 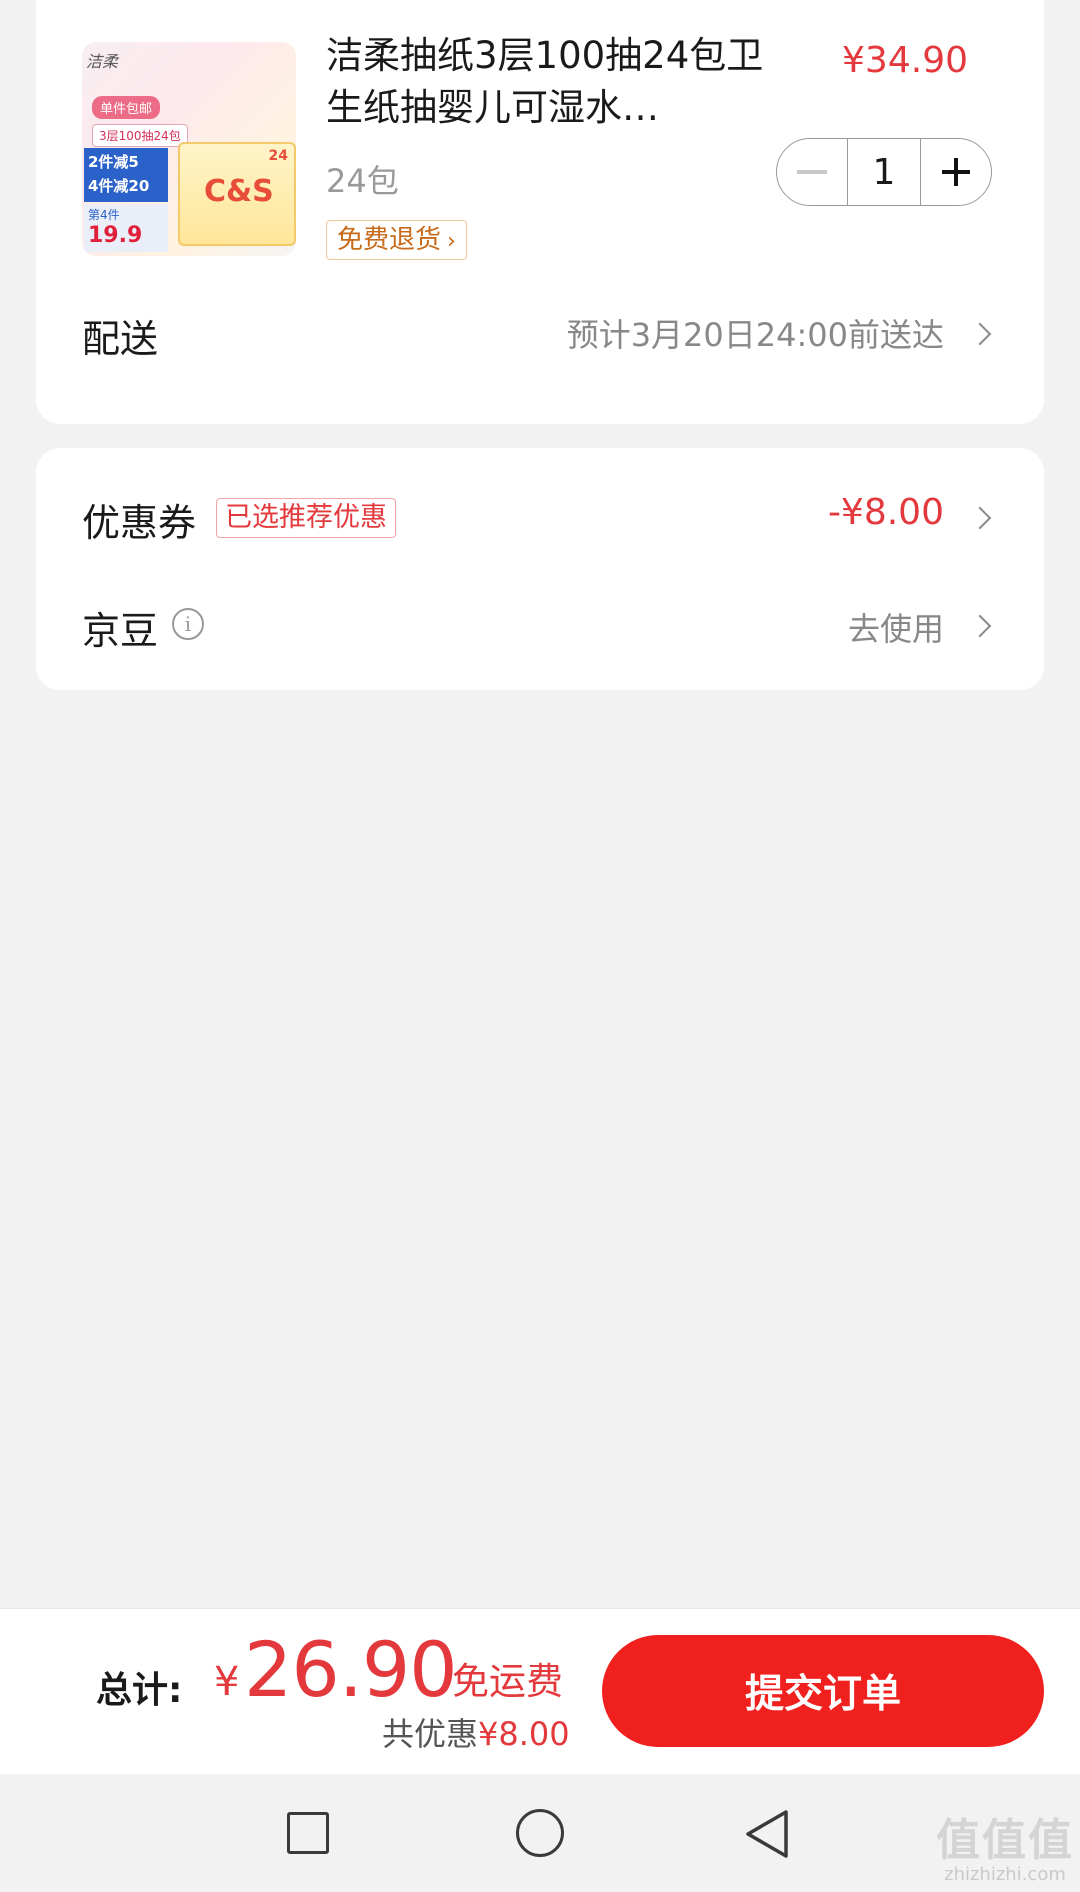 I want to click on quantity-value: 1, so click(x=884, y=172).